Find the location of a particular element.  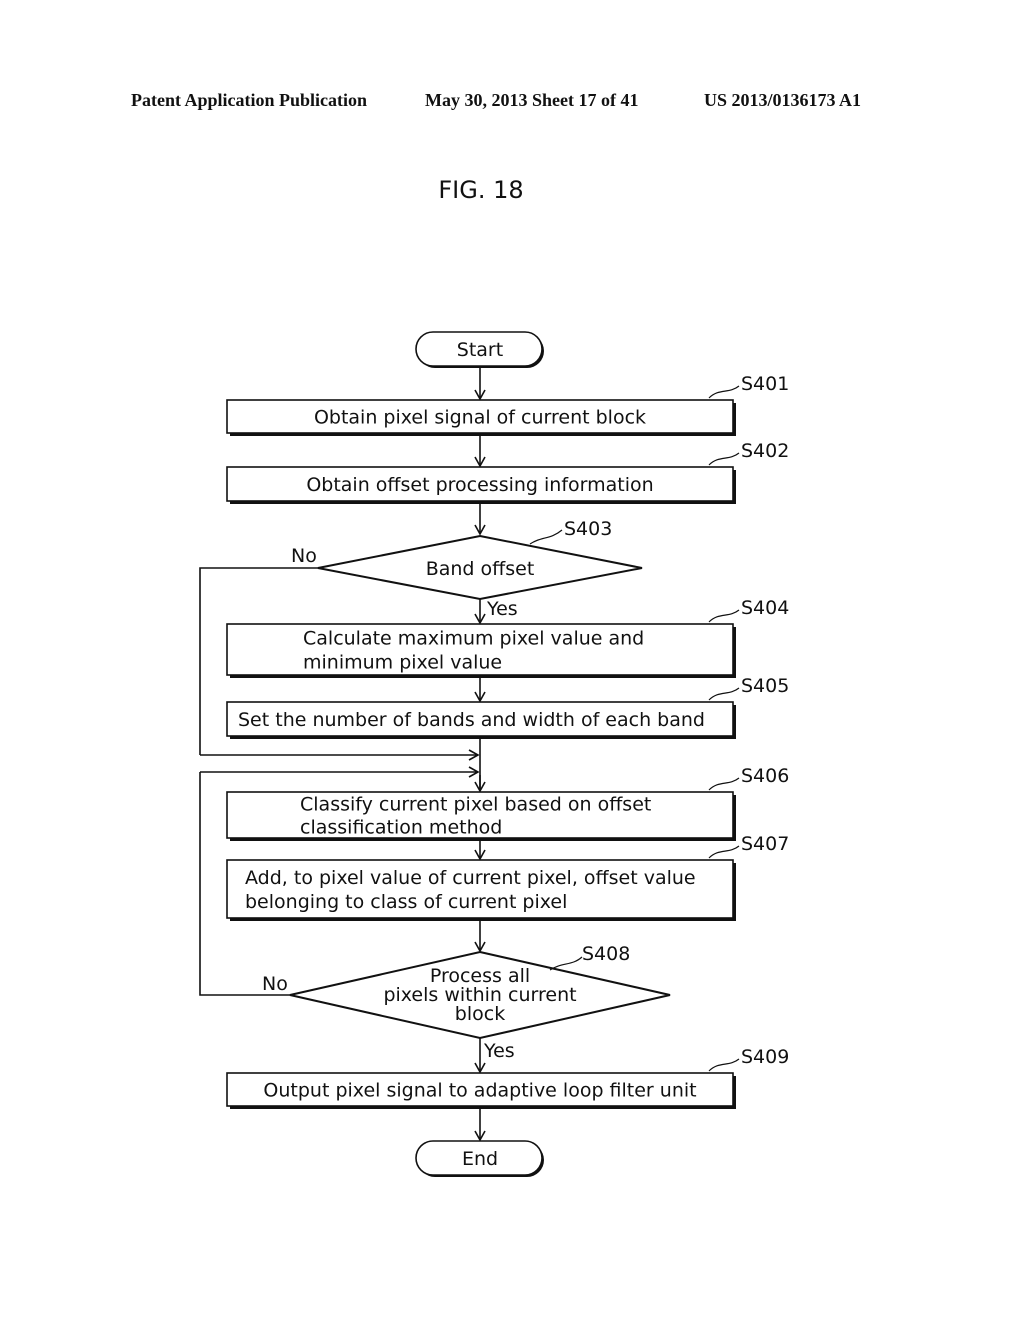

decision-text: Band offset is located at coordinates (480, 569).